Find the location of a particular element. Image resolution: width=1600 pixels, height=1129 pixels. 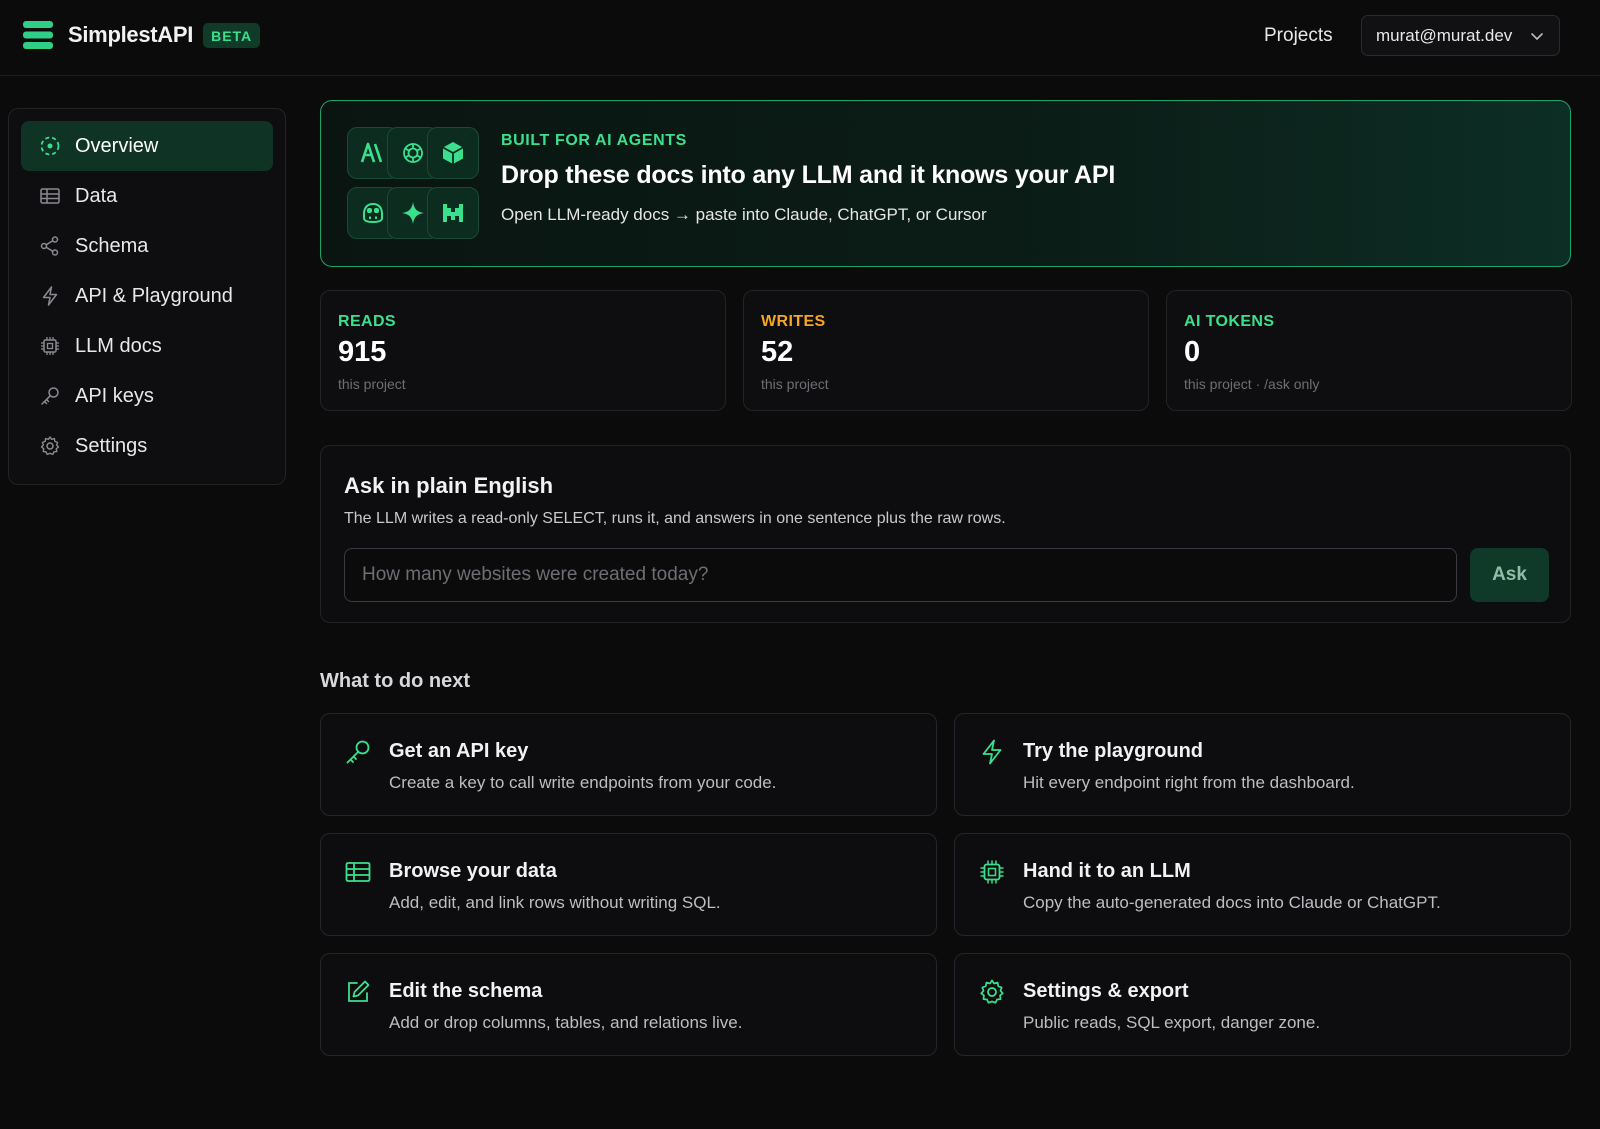

sidebar-item-llm-docs: LLM docs is located at coordinates (147, 346).